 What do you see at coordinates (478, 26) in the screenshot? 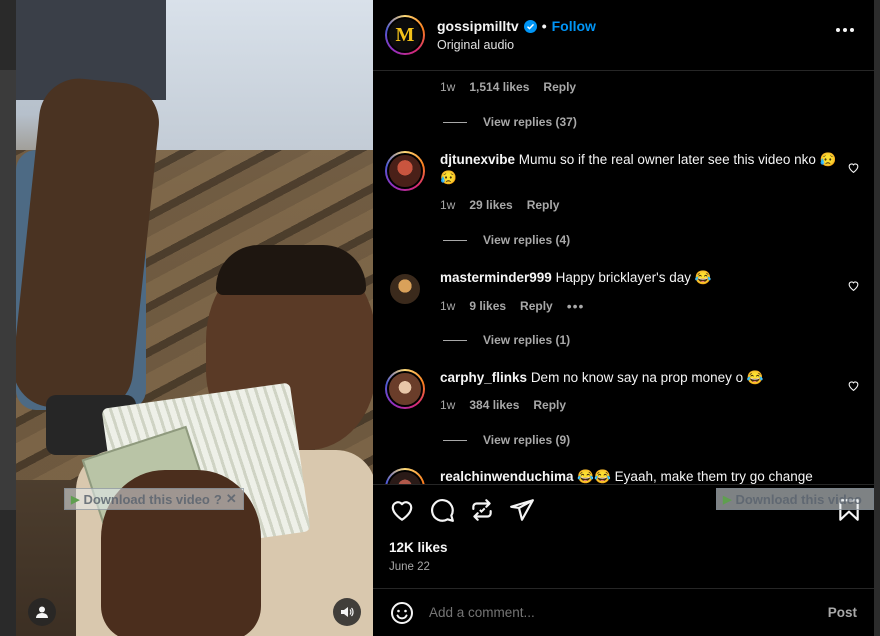
I see `author-username: gossipmilltv` at bounding box center [478, 26].